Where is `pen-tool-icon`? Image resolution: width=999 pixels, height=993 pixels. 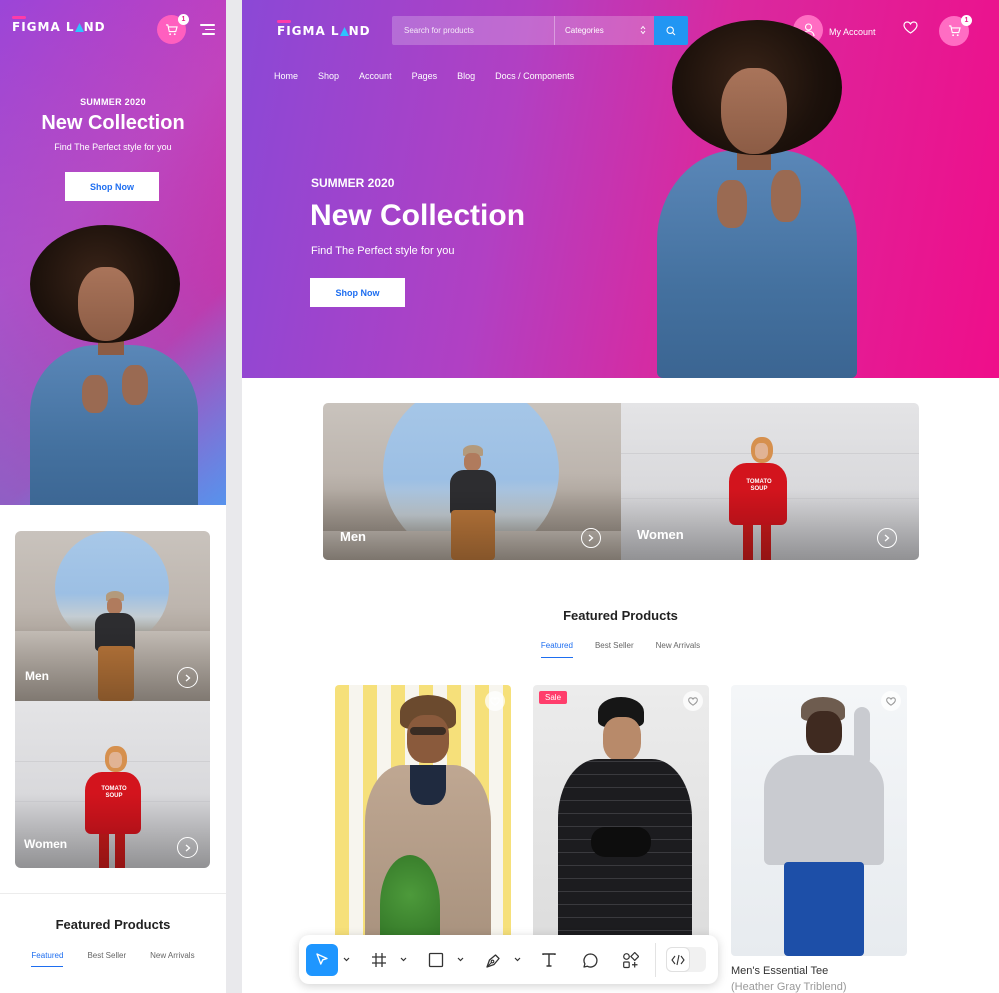 pen-tool-icon is located at coordinates (492, 960).